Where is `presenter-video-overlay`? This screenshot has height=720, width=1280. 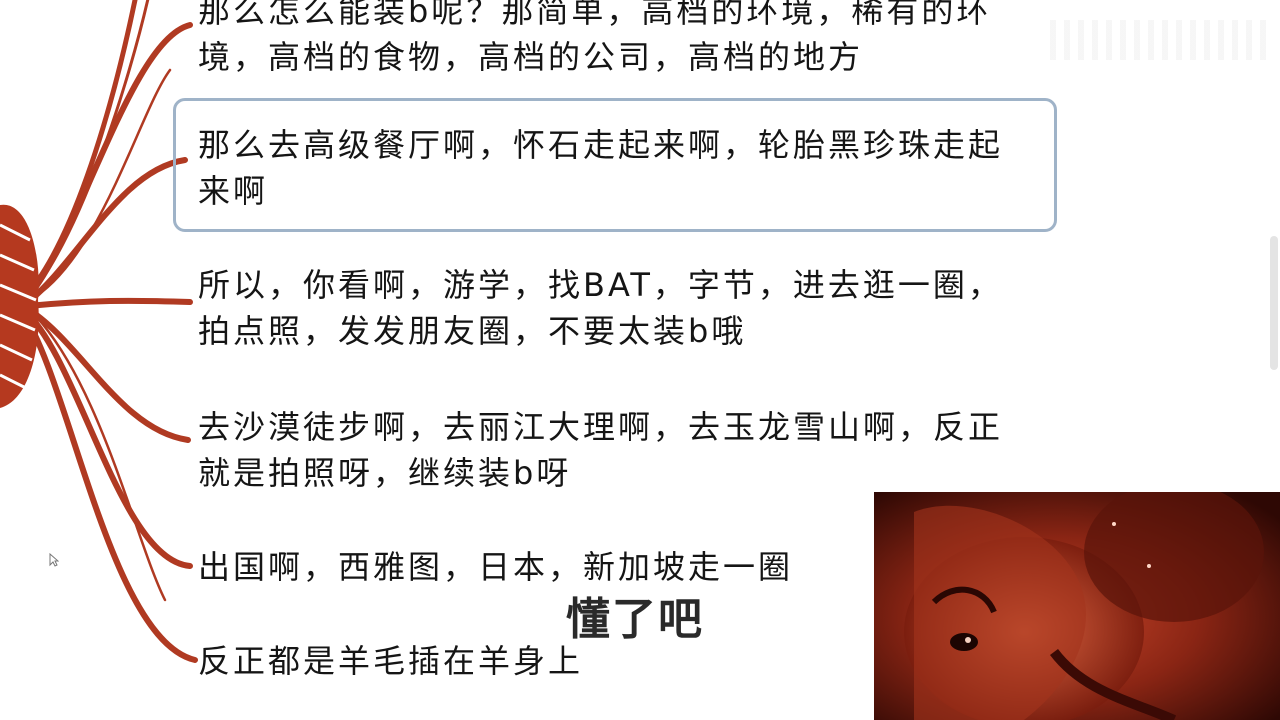
presenter-video-overlay is located at coordinates (1077, 606).